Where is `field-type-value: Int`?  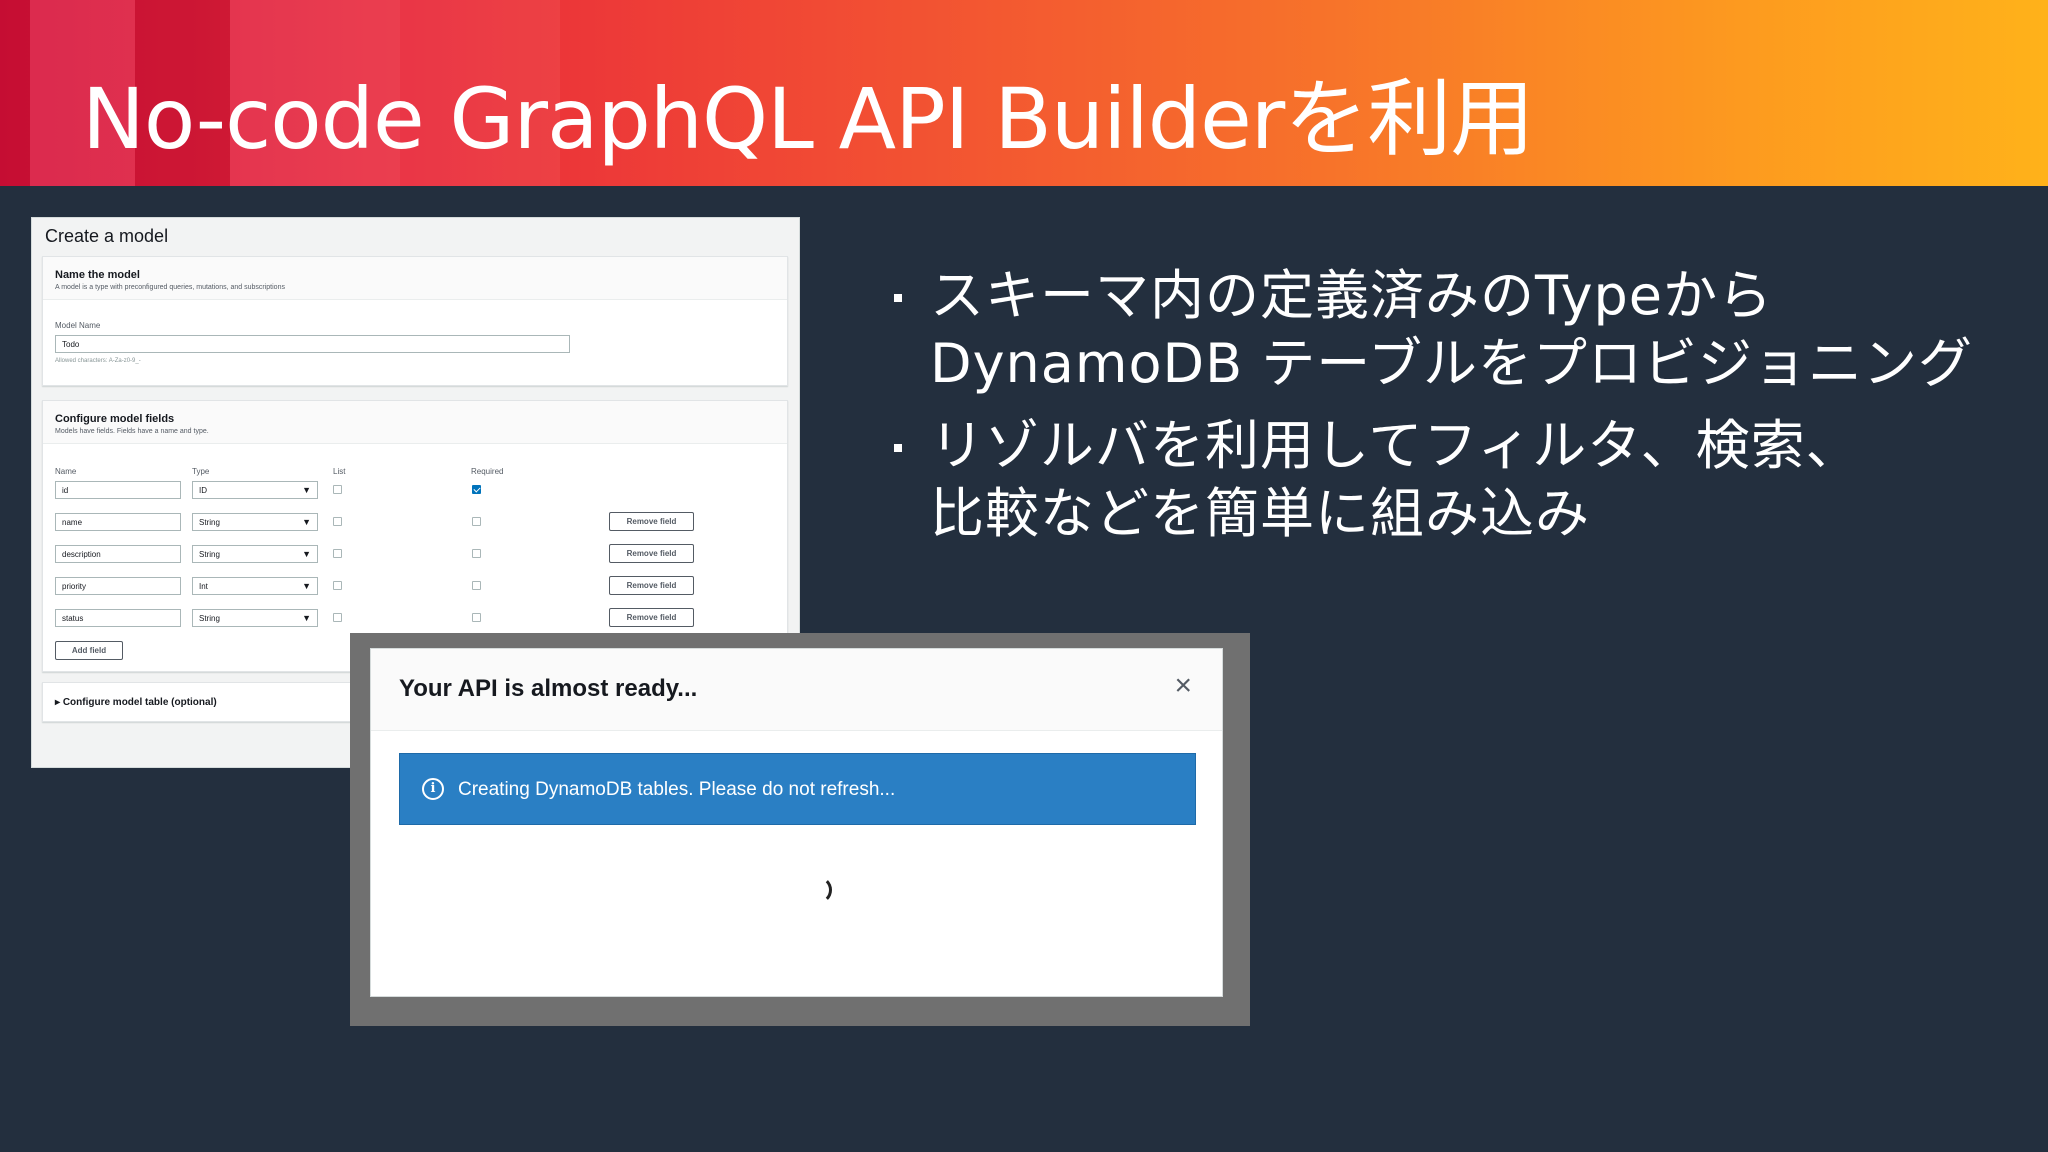 field-type-value: Int is located at coordinates (203, 586).